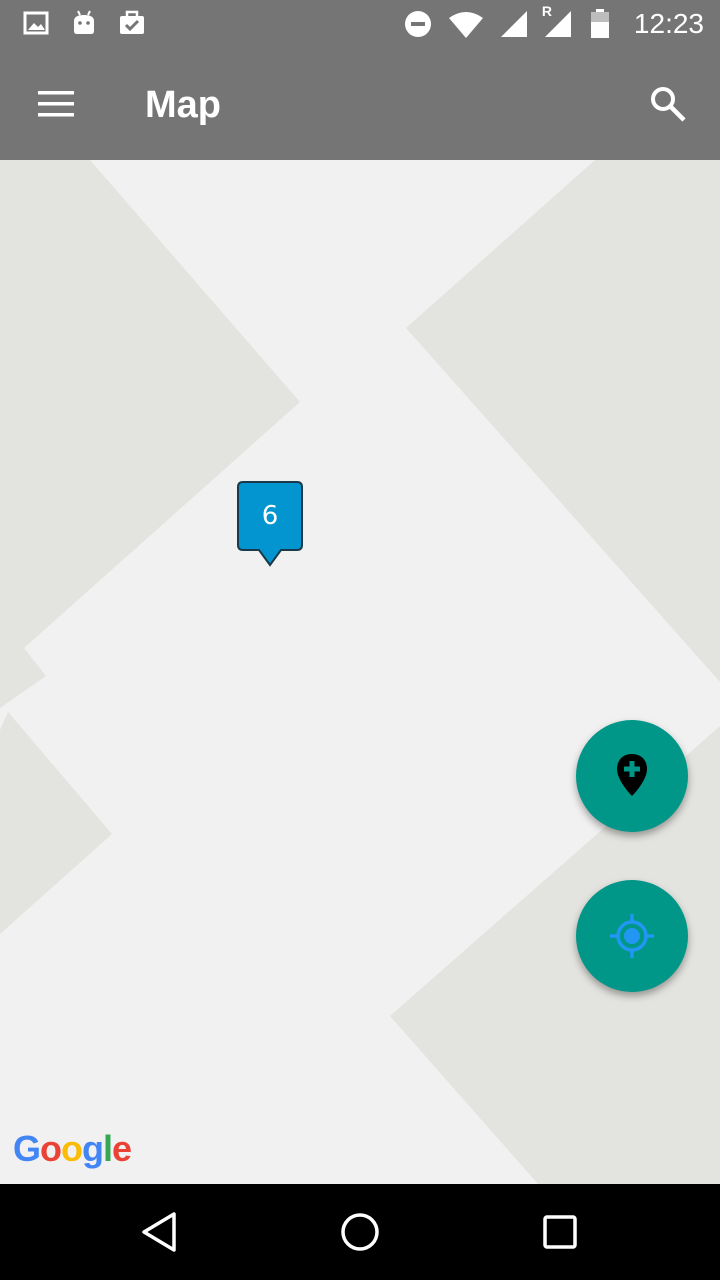 The width and height of the screenshot is (720, 1280). What do you see at coordinates (558, 21) in the screenshot?
I see `roaming-signal-icon: R` at bounding box center [558, 21].